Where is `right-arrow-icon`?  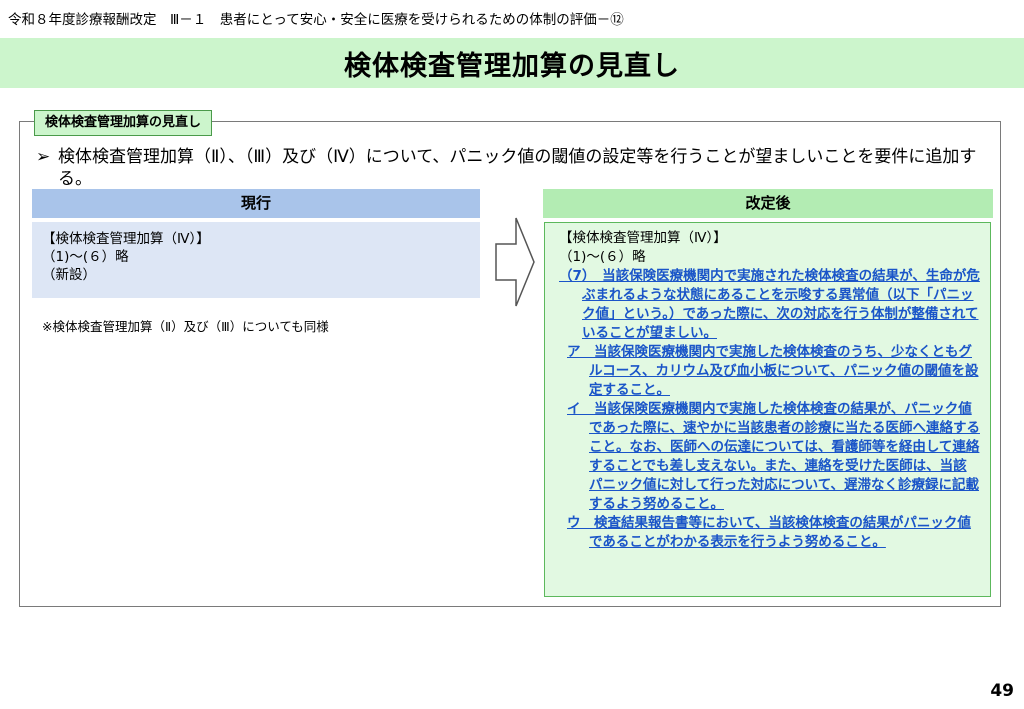 right-arrow-icon is located at coordinates (515, 262).